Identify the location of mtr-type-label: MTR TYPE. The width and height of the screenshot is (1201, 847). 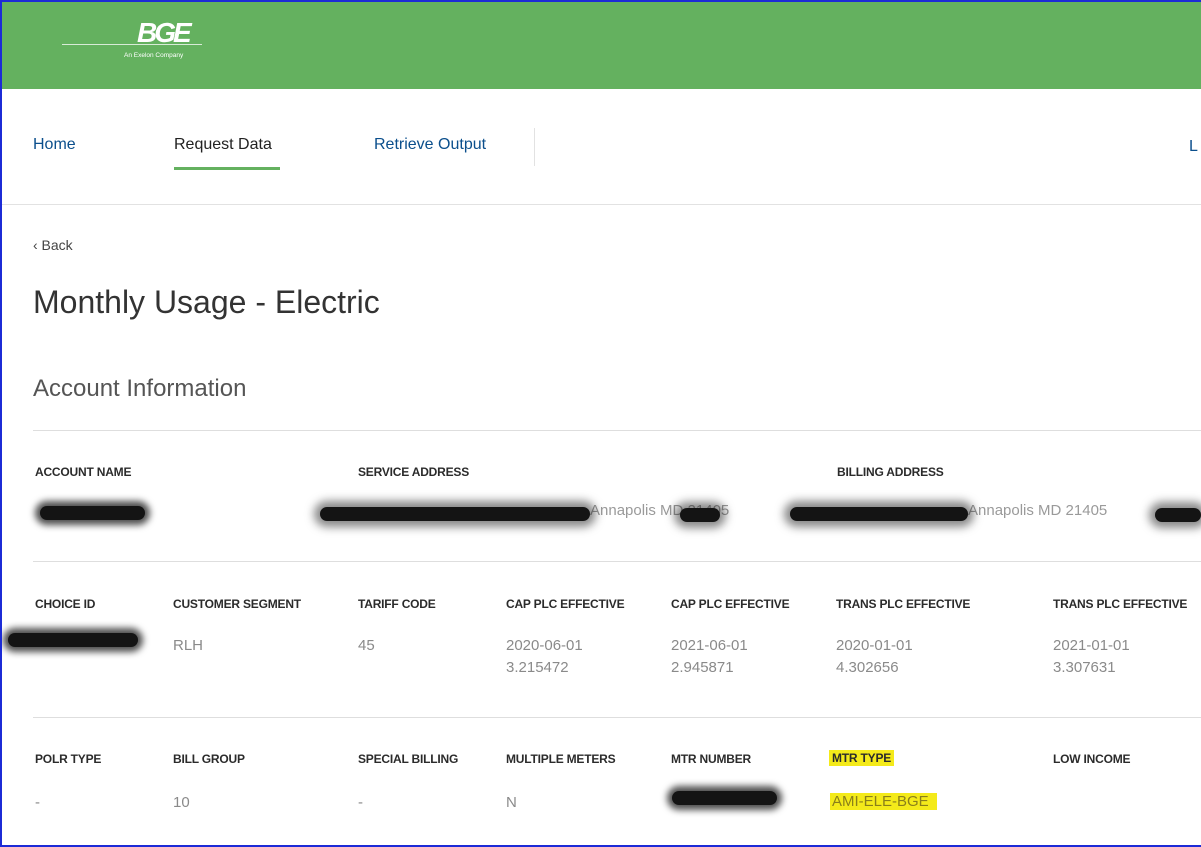
(862, 758).